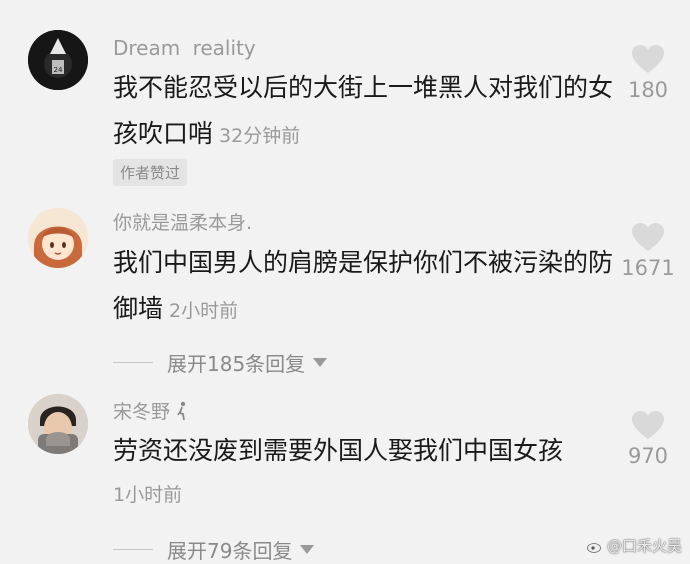  I want to click on comment-author: Dream reality, so click(184, 48).